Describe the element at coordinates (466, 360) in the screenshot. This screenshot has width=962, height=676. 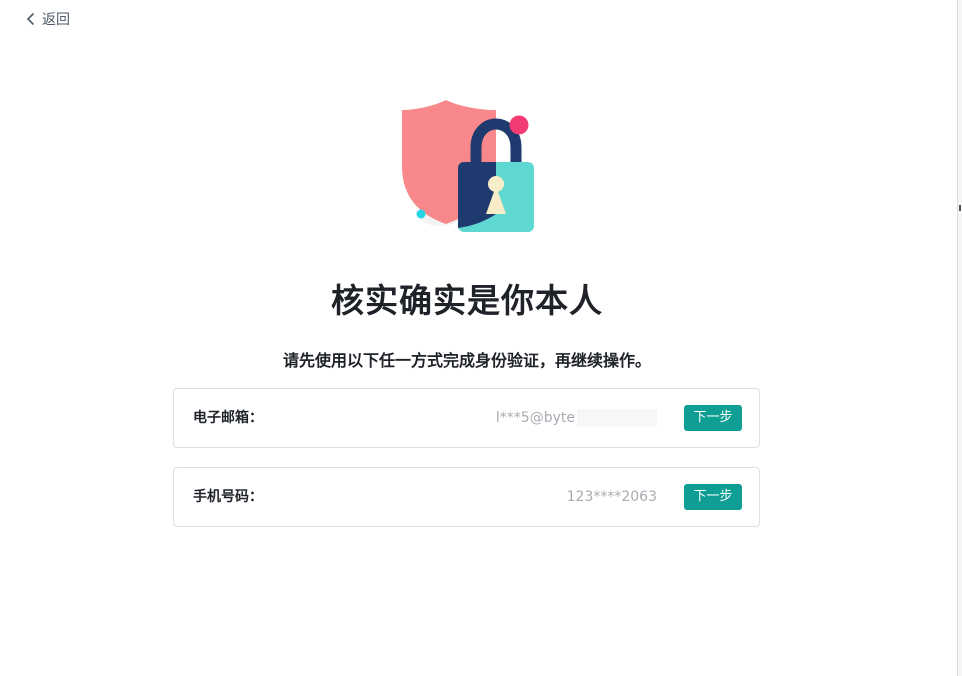
I see `page-subtitle: 请先使用以下任一方式完成身份验证，再继续操作。` at that location.